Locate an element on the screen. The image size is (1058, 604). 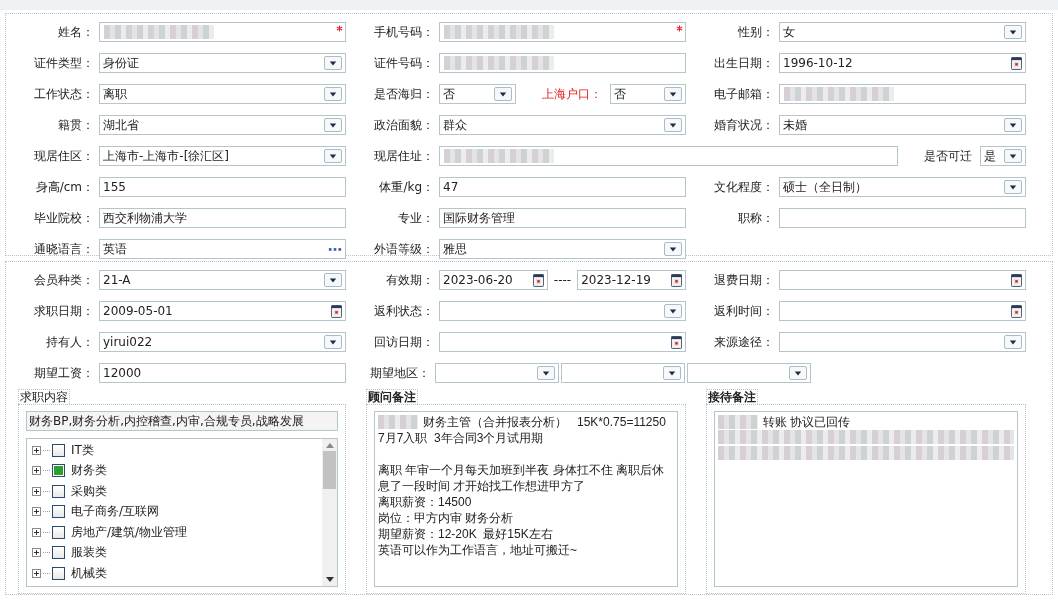
field-label: 婚育状况： is located at coordinates (743, 125).